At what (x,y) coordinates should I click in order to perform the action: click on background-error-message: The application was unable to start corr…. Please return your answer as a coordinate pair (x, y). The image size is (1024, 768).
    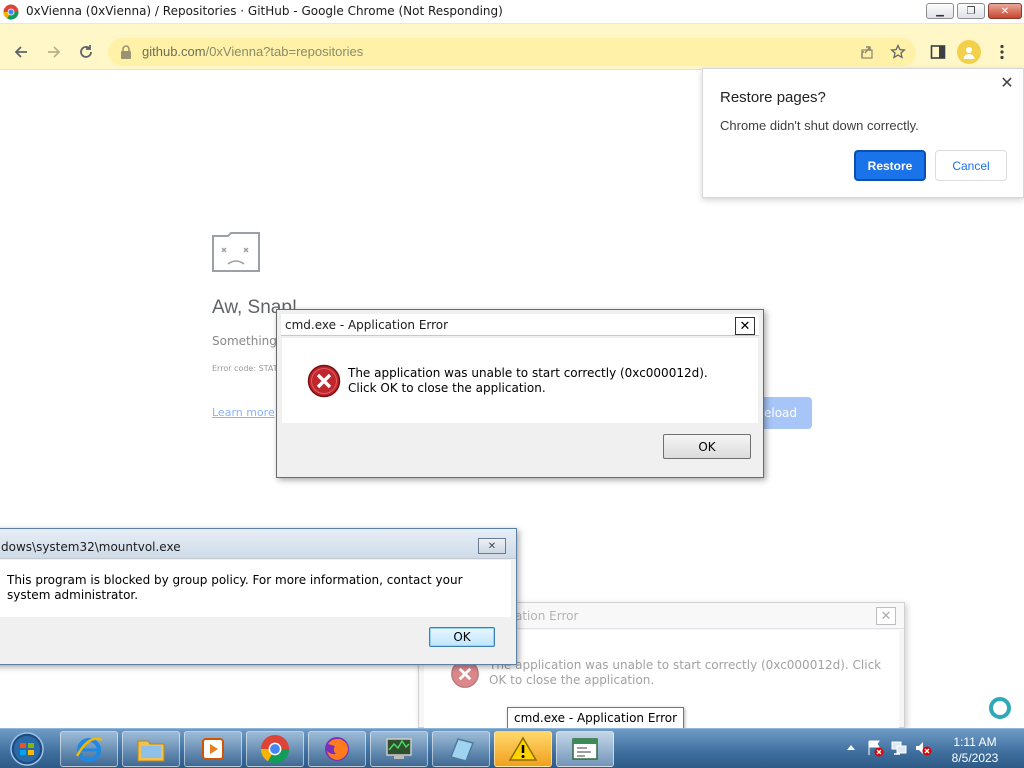
    Looking at the image, I should click on (685, 672).